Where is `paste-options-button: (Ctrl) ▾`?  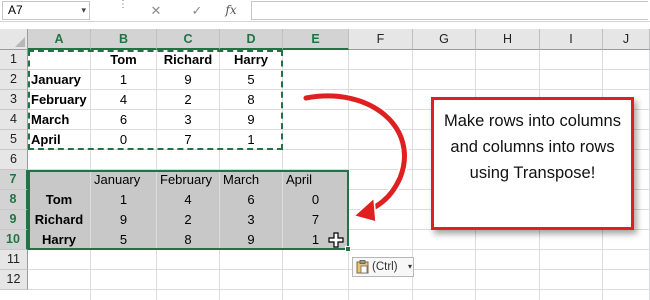 paste-options-button: (Ctrl) ▾ is located at coordinates (383, 267).